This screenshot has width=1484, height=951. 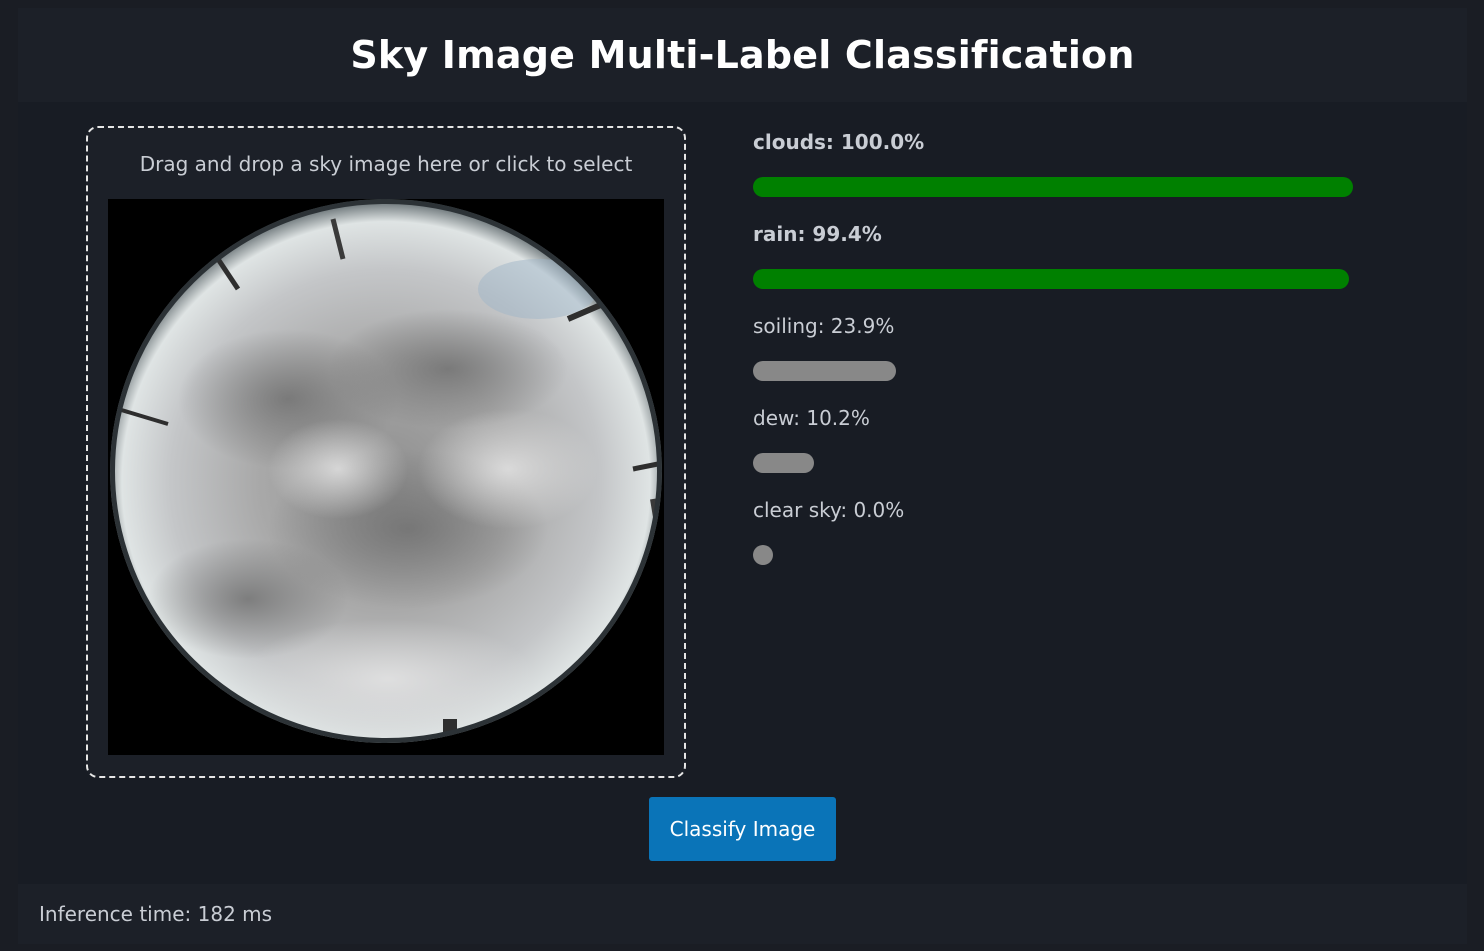 I want to click on page-header: Sky Image Multi-Label Classification, so click(x=742, y=55).